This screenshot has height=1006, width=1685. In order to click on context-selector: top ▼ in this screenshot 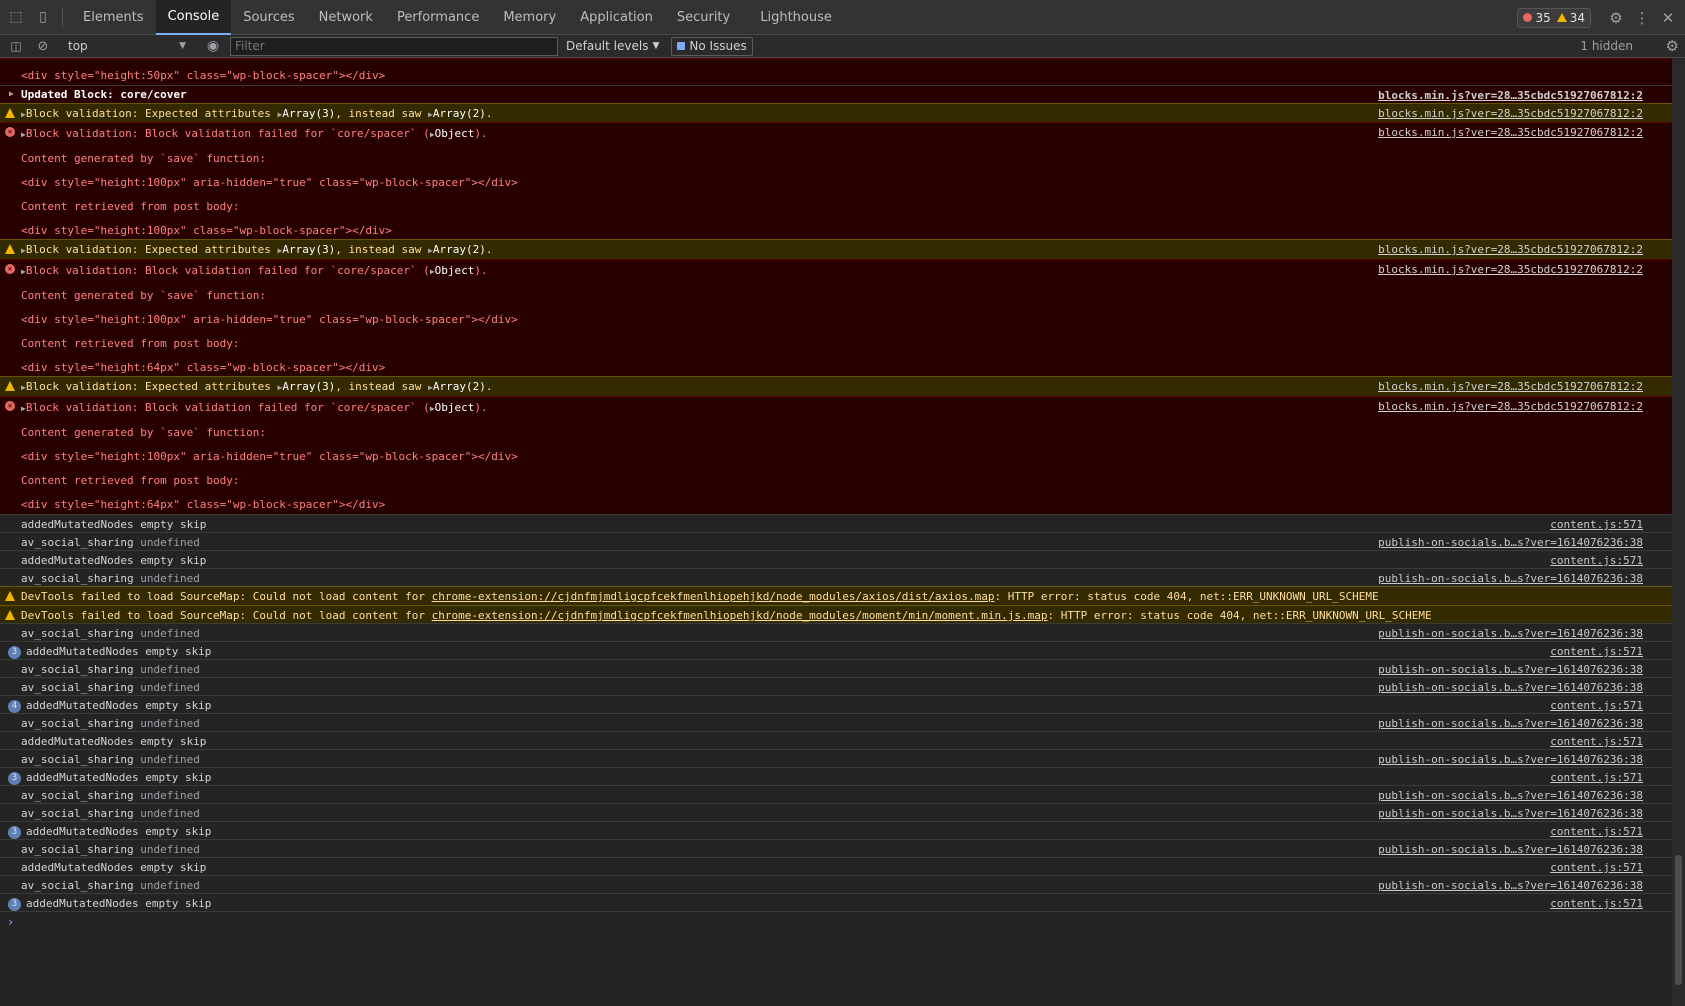, I will do `click(127, 46)`.